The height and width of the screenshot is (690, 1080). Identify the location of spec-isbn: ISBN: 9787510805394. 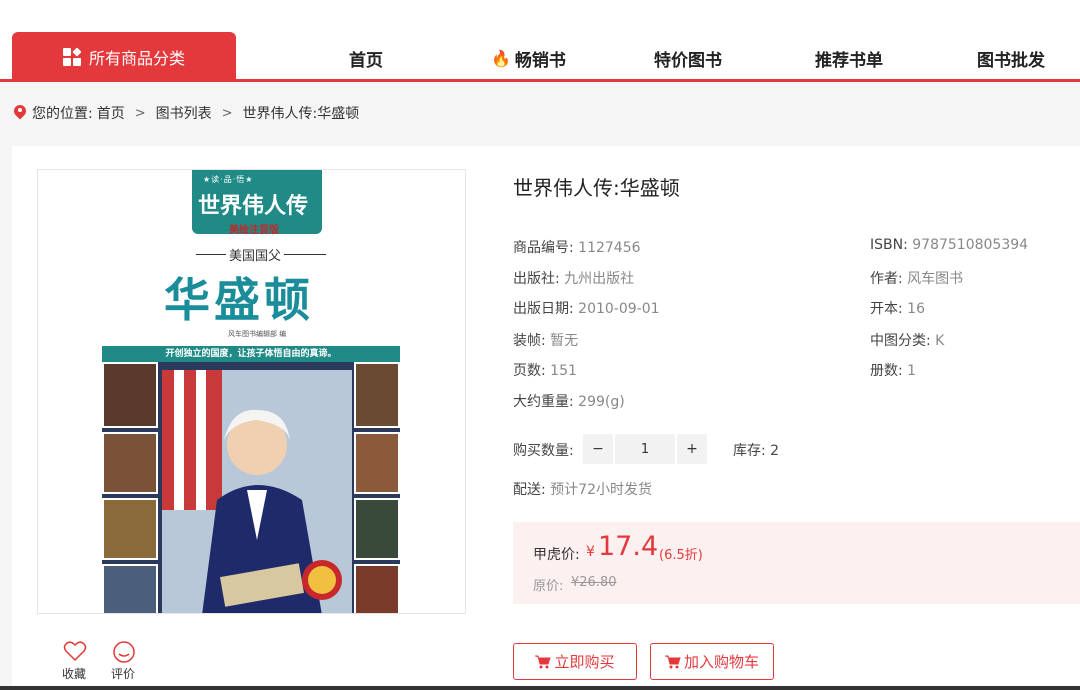
(949, 245).